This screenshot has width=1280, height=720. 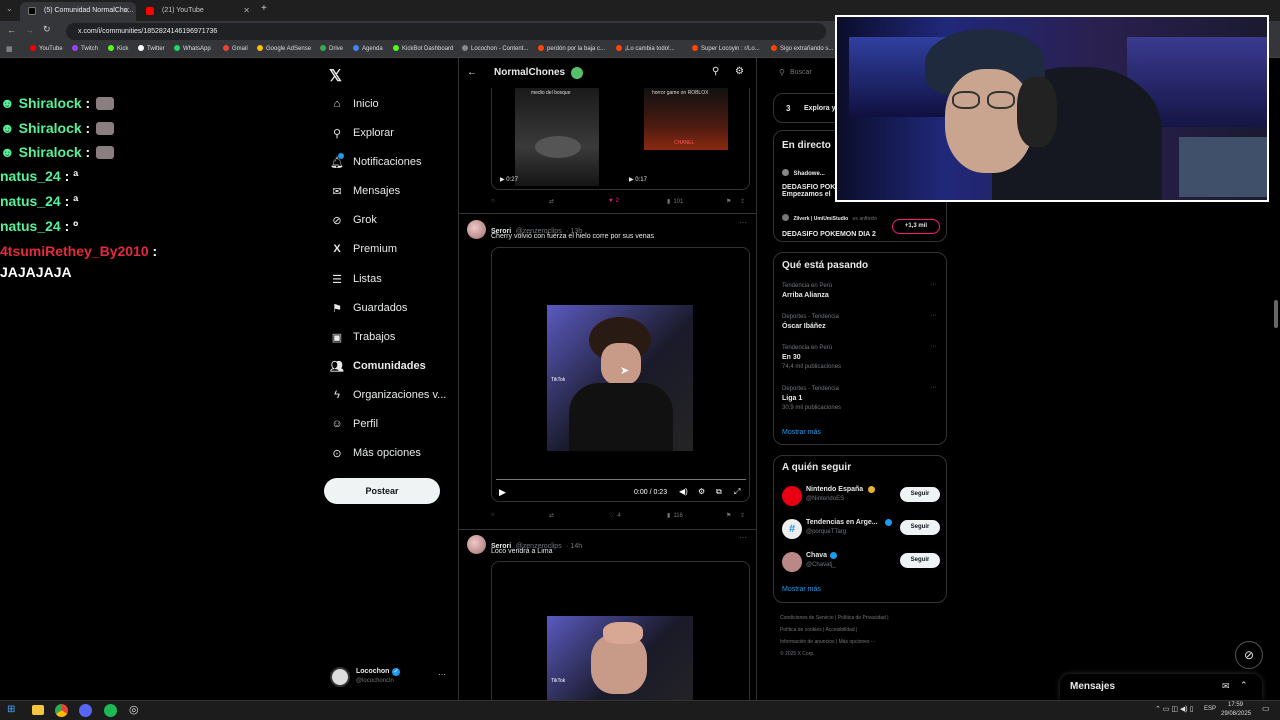 What do you see at coordinates (353, 220) in the screenshot?
I see `nav-grok: ⊘ Grok` at bounding box center [353, 220].